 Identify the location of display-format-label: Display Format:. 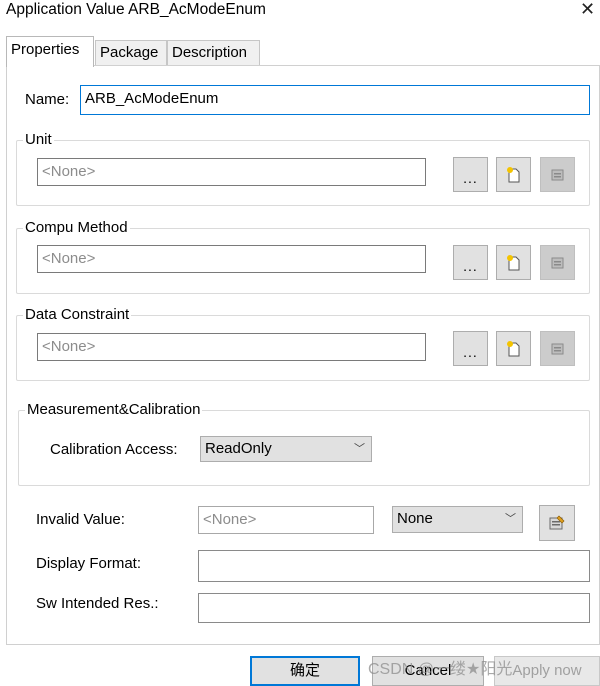
(89, 563).